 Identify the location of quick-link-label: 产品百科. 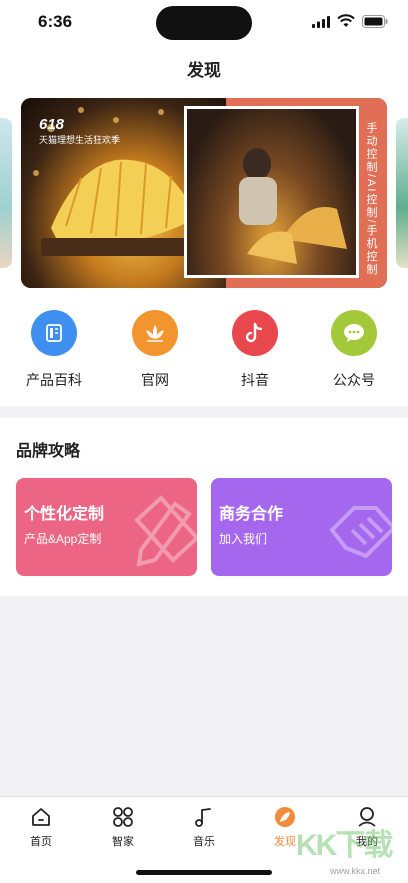
(54, 380).